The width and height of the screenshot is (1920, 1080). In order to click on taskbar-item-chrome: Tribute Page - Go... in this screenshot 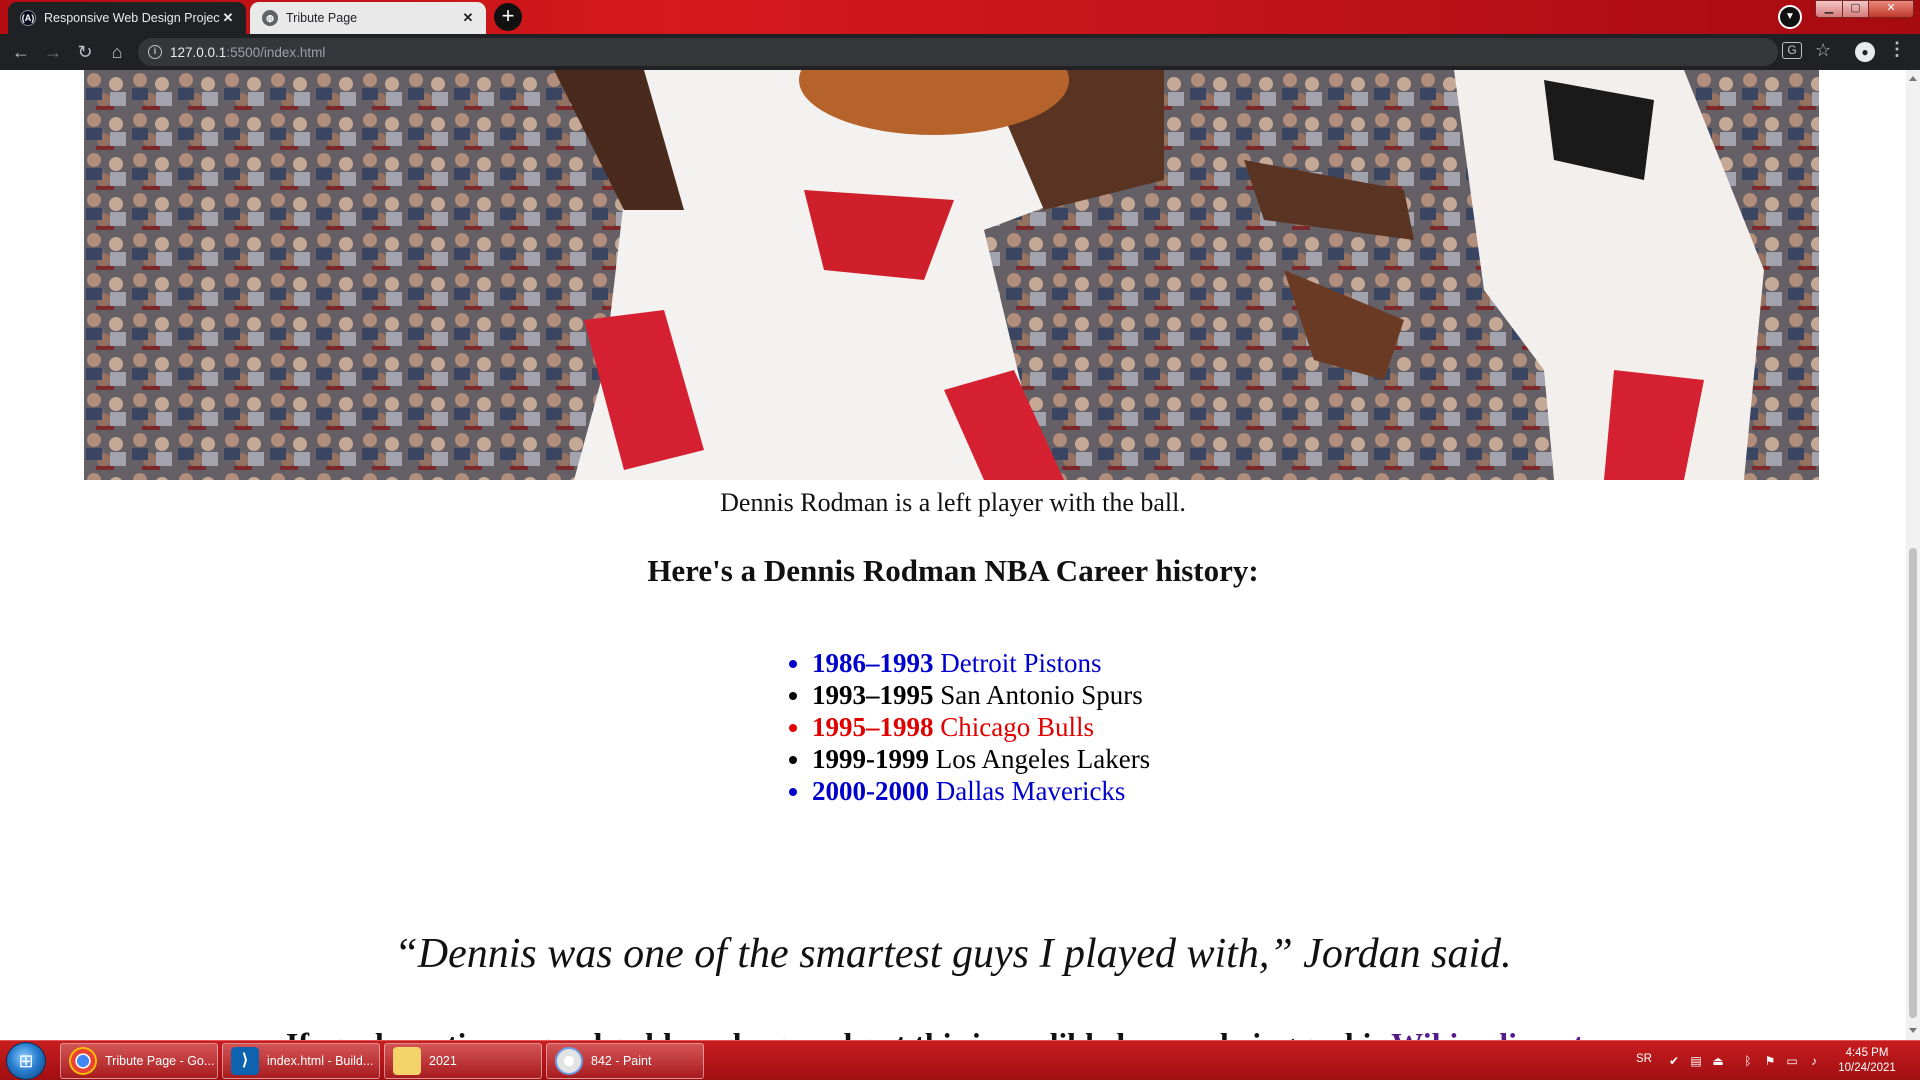, I will do `click(139, 1061)`.